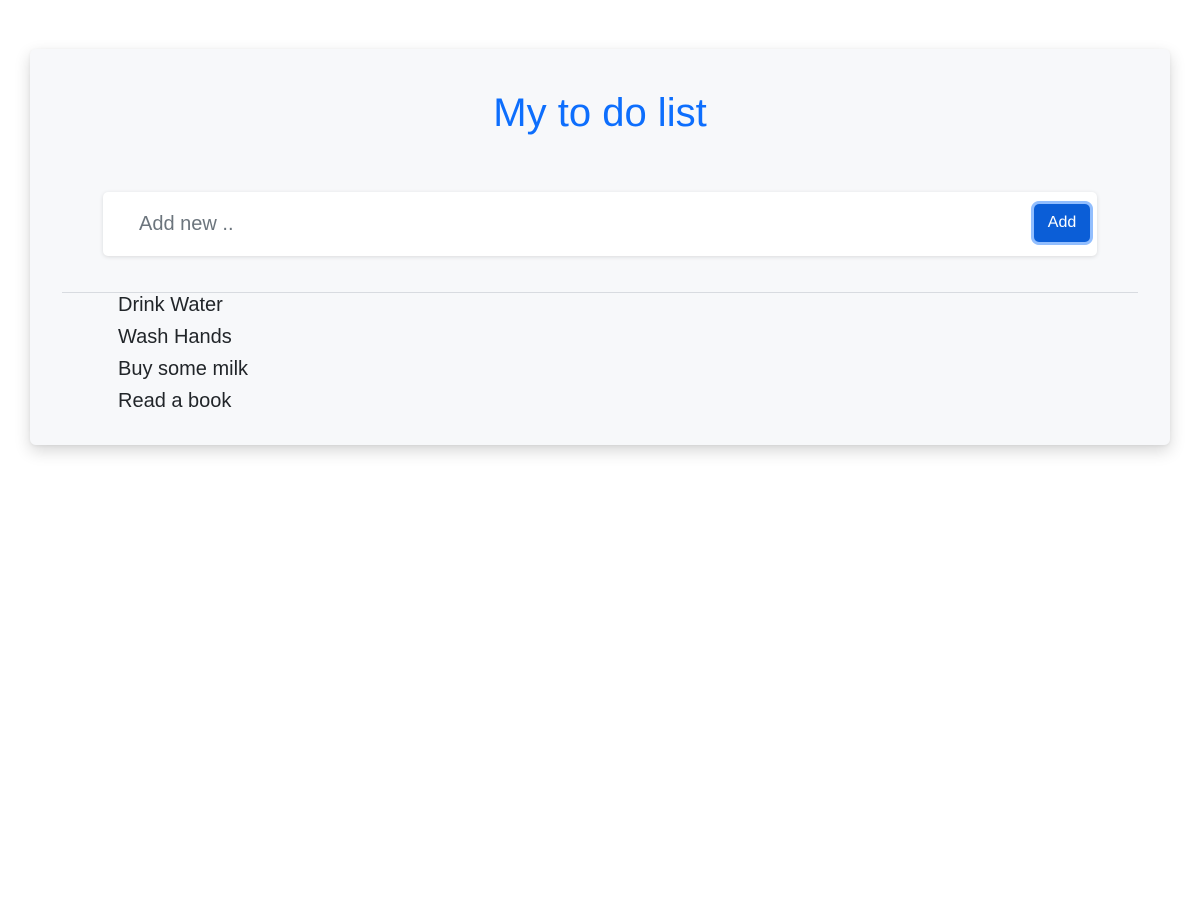 Image resolution: width=1200 pixels, height=900 pixels. What do you see at coordinates (1062, 223) in the screenshot?
I see `add-button: Add` at bounding box center [1062, 223].